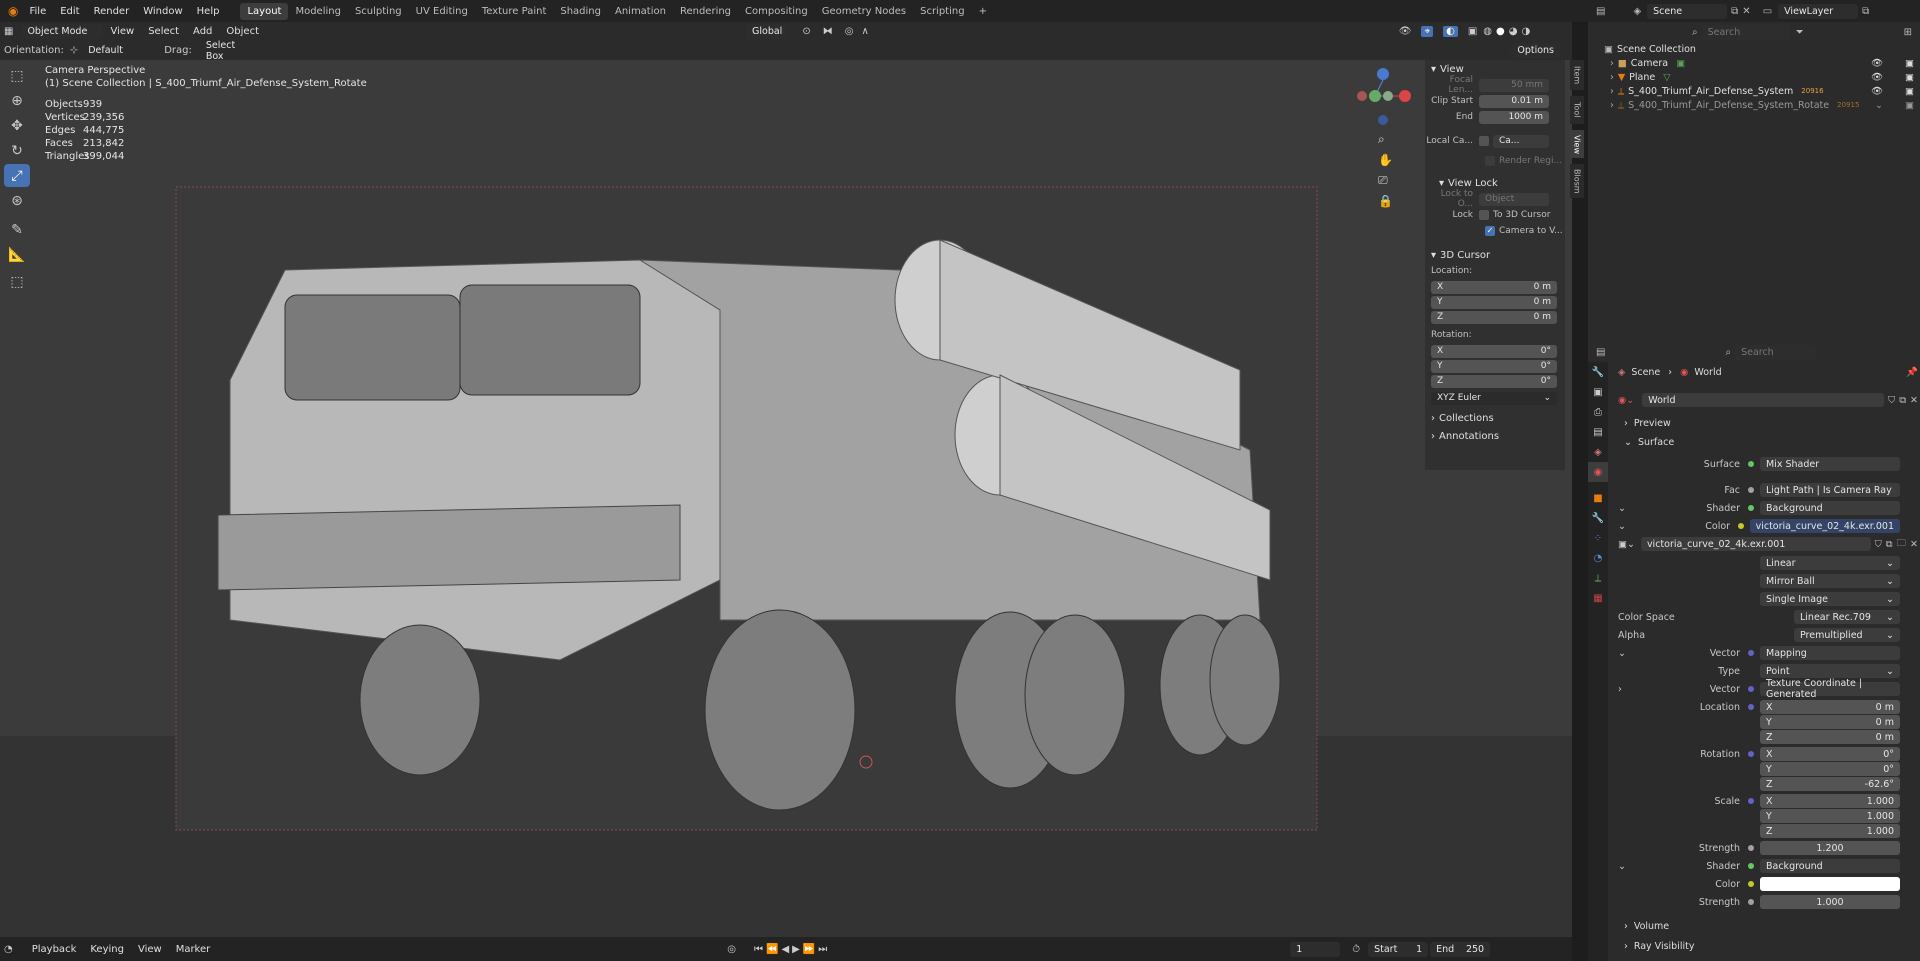 This screenshot has height=961, width=1920. I want to click on menu-edit: Edit, so click(69, 11).